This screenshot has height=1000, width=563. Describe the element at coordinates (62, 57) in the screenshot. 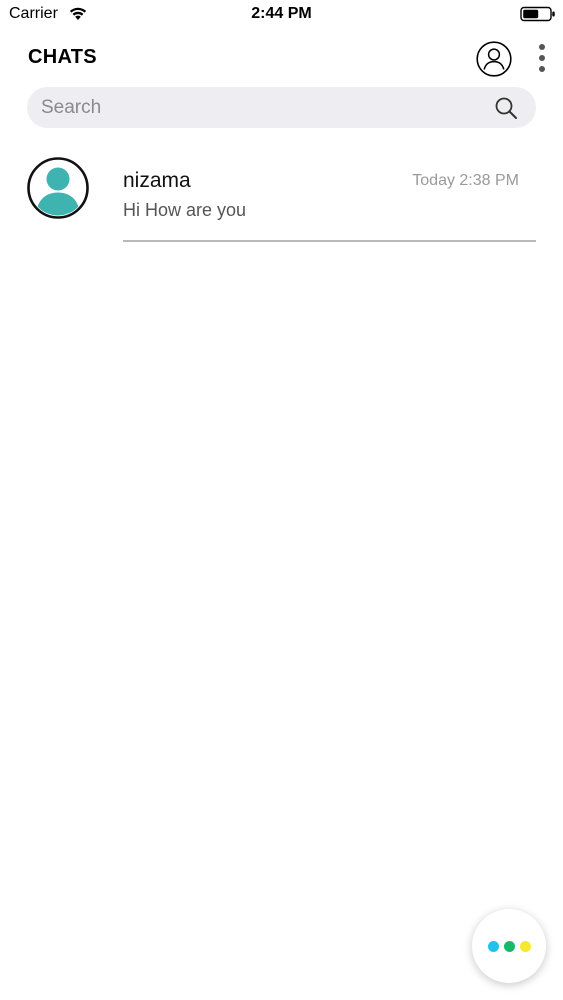

I see `page-title: CHATS` at that location.